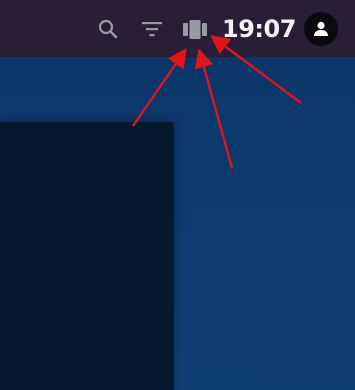 The height and width of the screenshot is (390, 355). Describe the element at coordinates (195, 29) in the screenshot. I see `view-switcher-icon` at that location.